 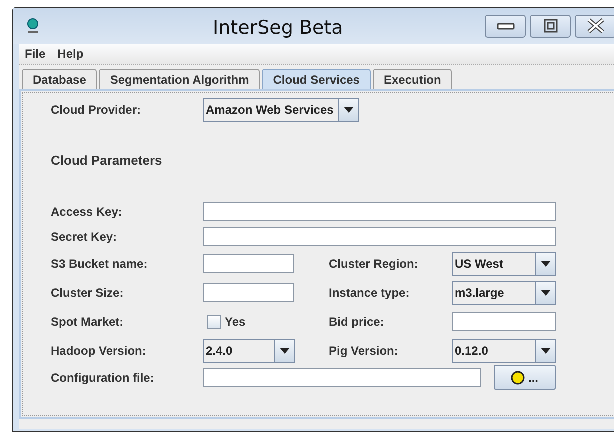 What do you see at coordinates (60, 79) in the screenshot?
I see `tab: Database` at bounding box center [60, 79].